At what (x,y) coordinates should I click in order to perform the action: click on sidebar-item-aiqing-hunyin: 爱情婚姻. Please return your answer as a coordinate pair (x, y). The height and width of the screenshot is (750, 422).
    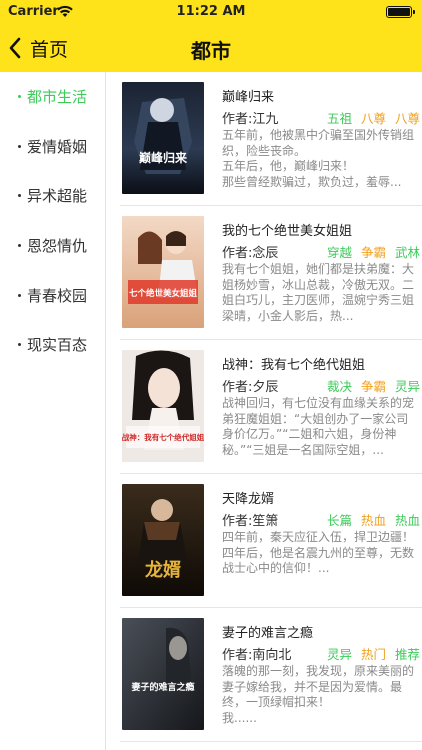
    Looking at the image, I should click on (52, 147).